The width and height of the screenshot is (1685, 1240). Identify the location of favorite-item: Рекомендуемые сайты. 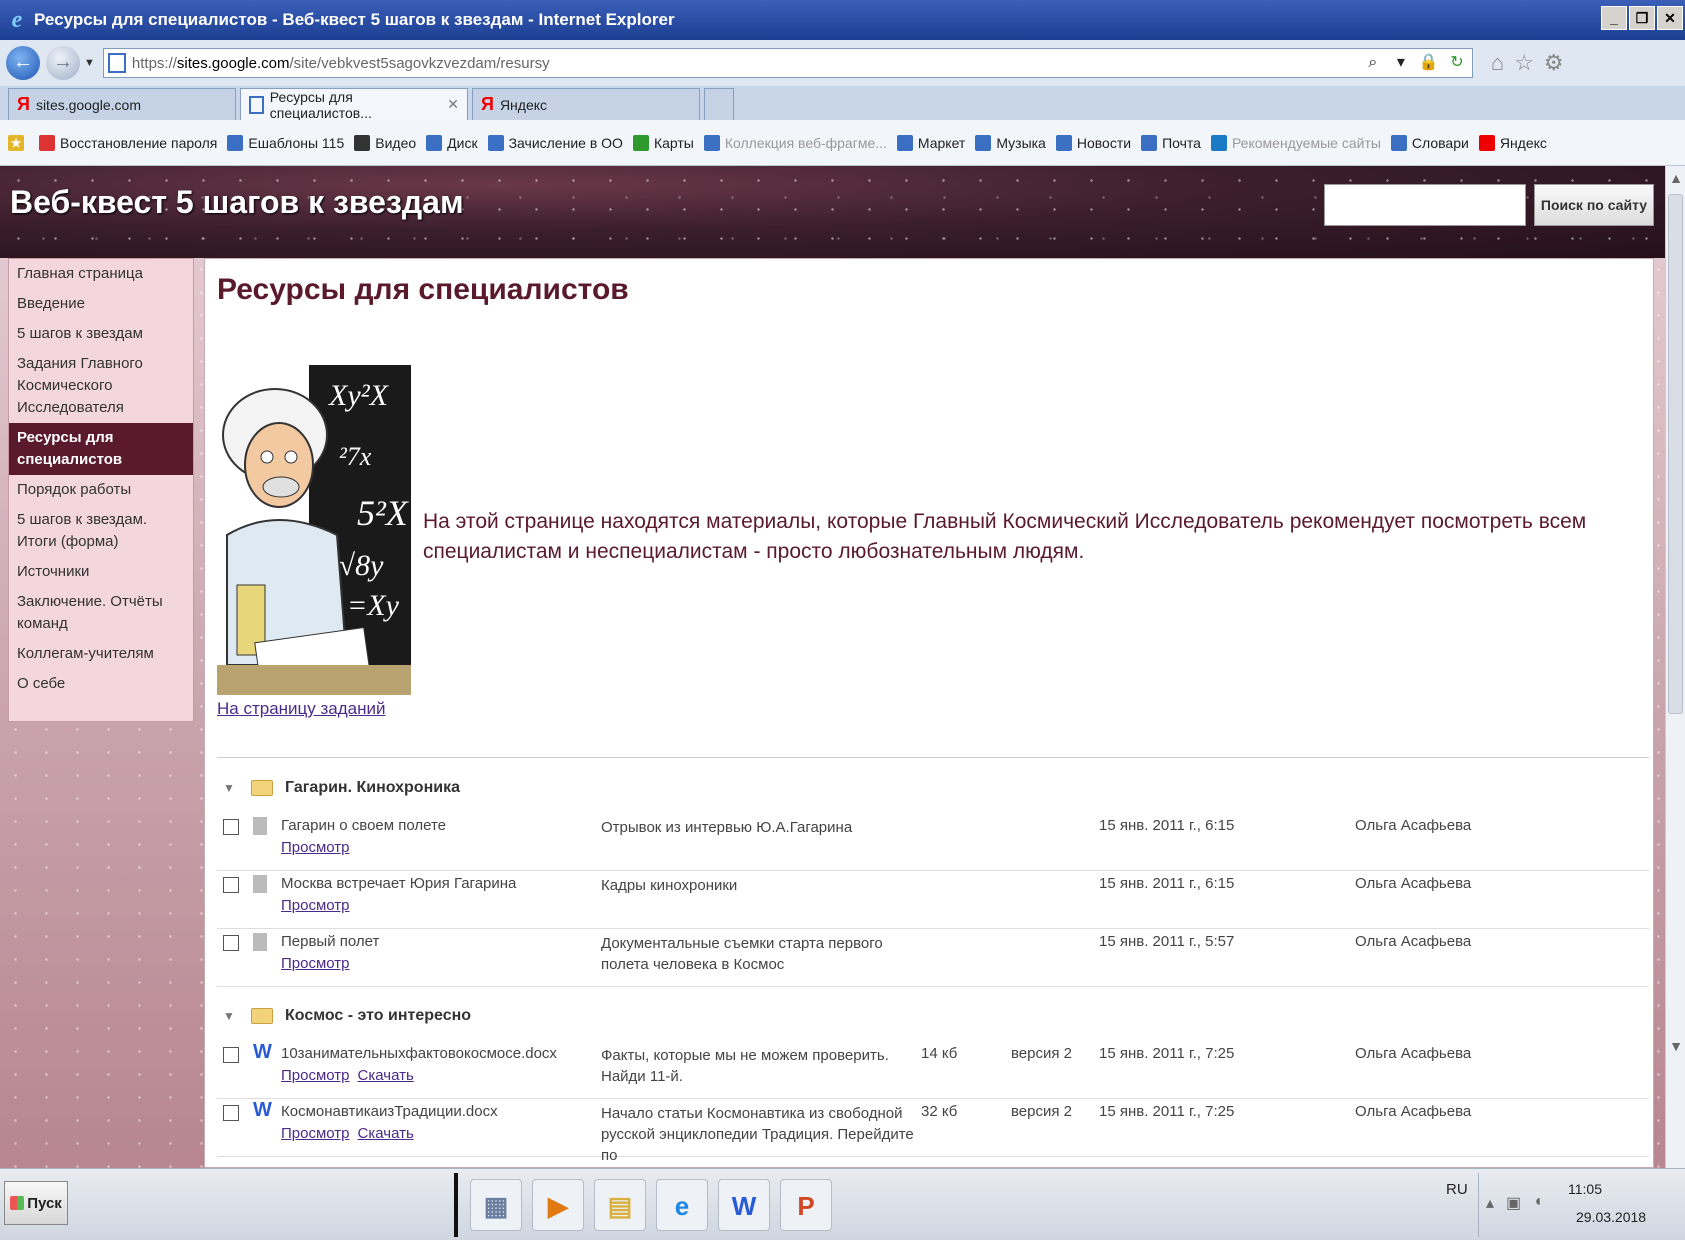
(1295, 142).